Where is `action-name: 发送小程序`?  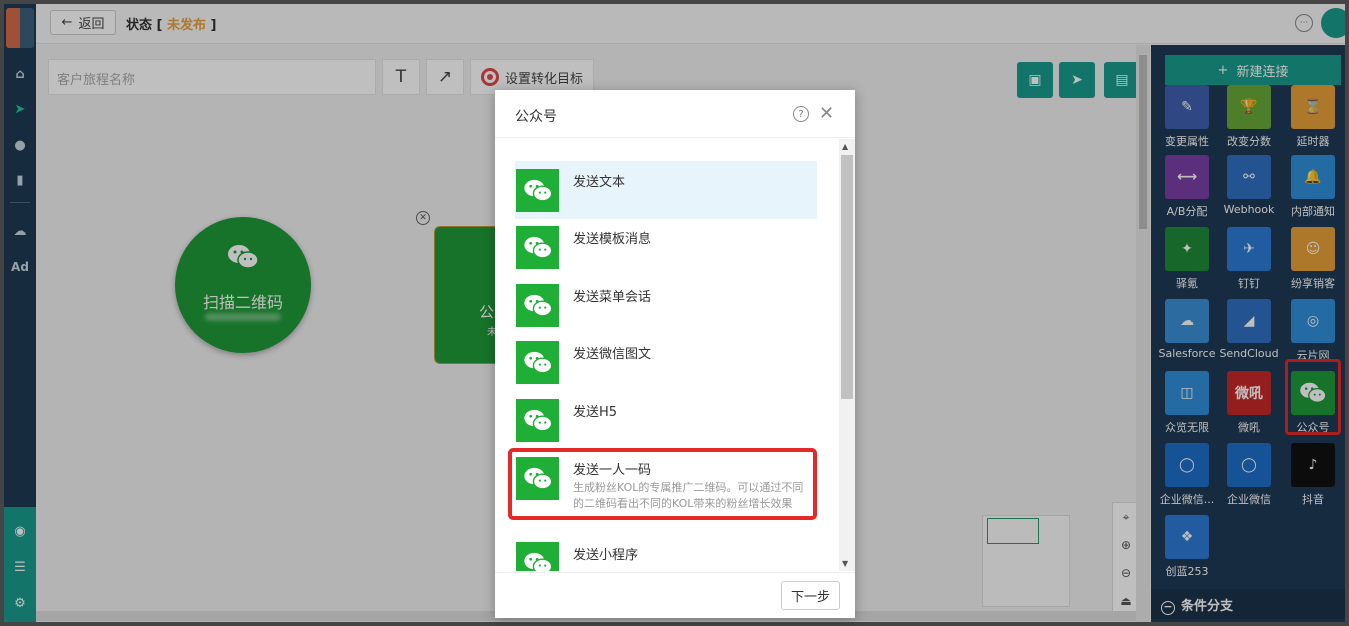 action-name: 发送小程序 is located at coordinates (606, 555).